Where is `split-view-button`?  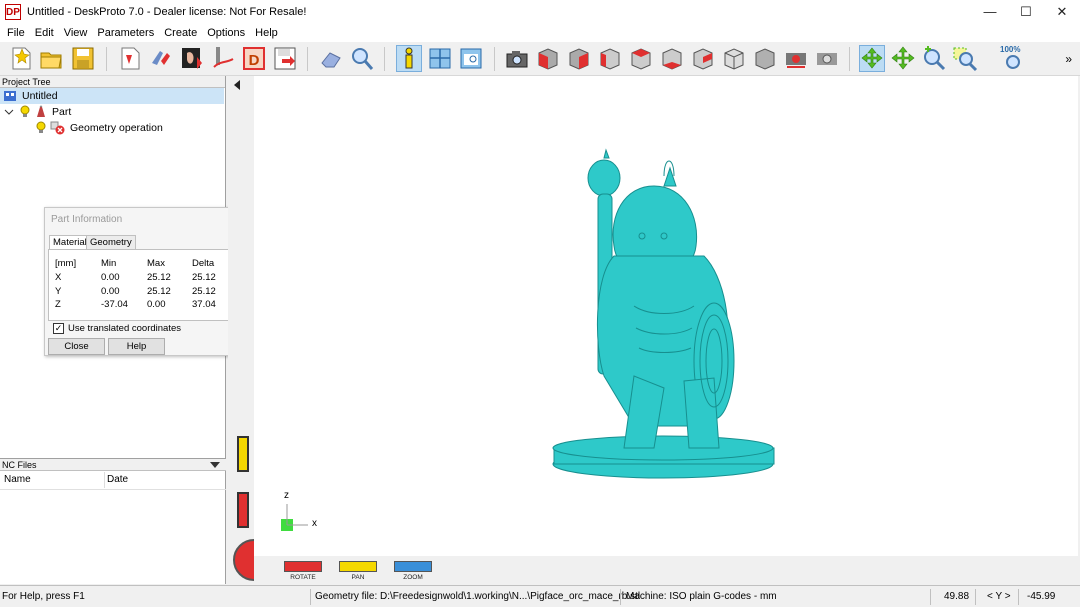 split-view-button is located at coordinates (440, 58).